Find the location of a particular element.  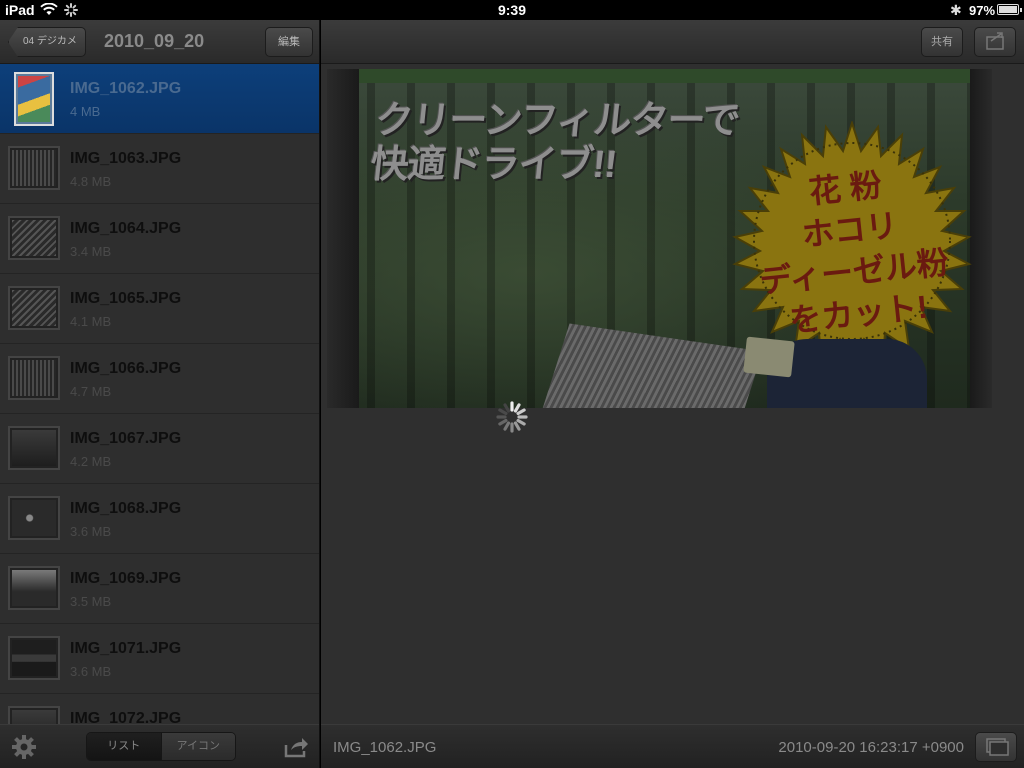

battery-icon is located at coordinates (1009, 9).